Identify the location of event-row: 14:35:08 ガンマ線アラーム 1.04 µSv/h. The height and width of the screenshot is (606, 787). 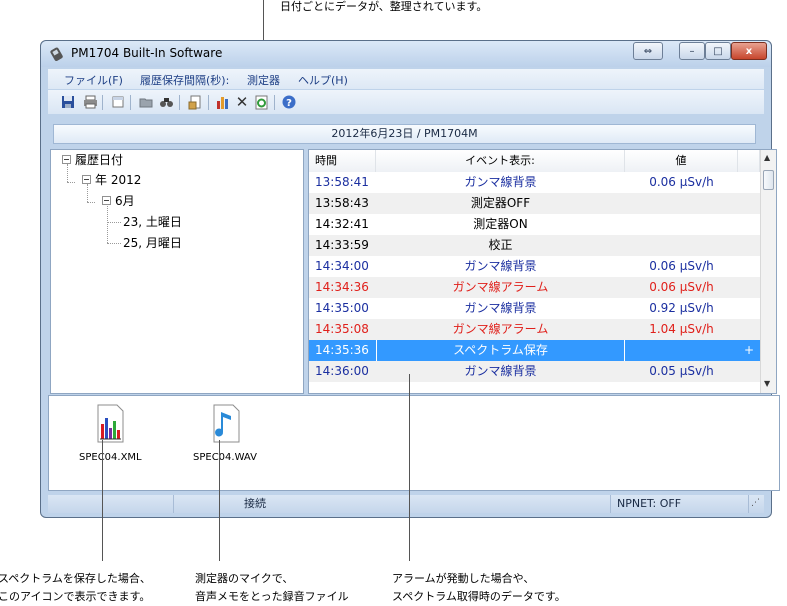
(534, 329).